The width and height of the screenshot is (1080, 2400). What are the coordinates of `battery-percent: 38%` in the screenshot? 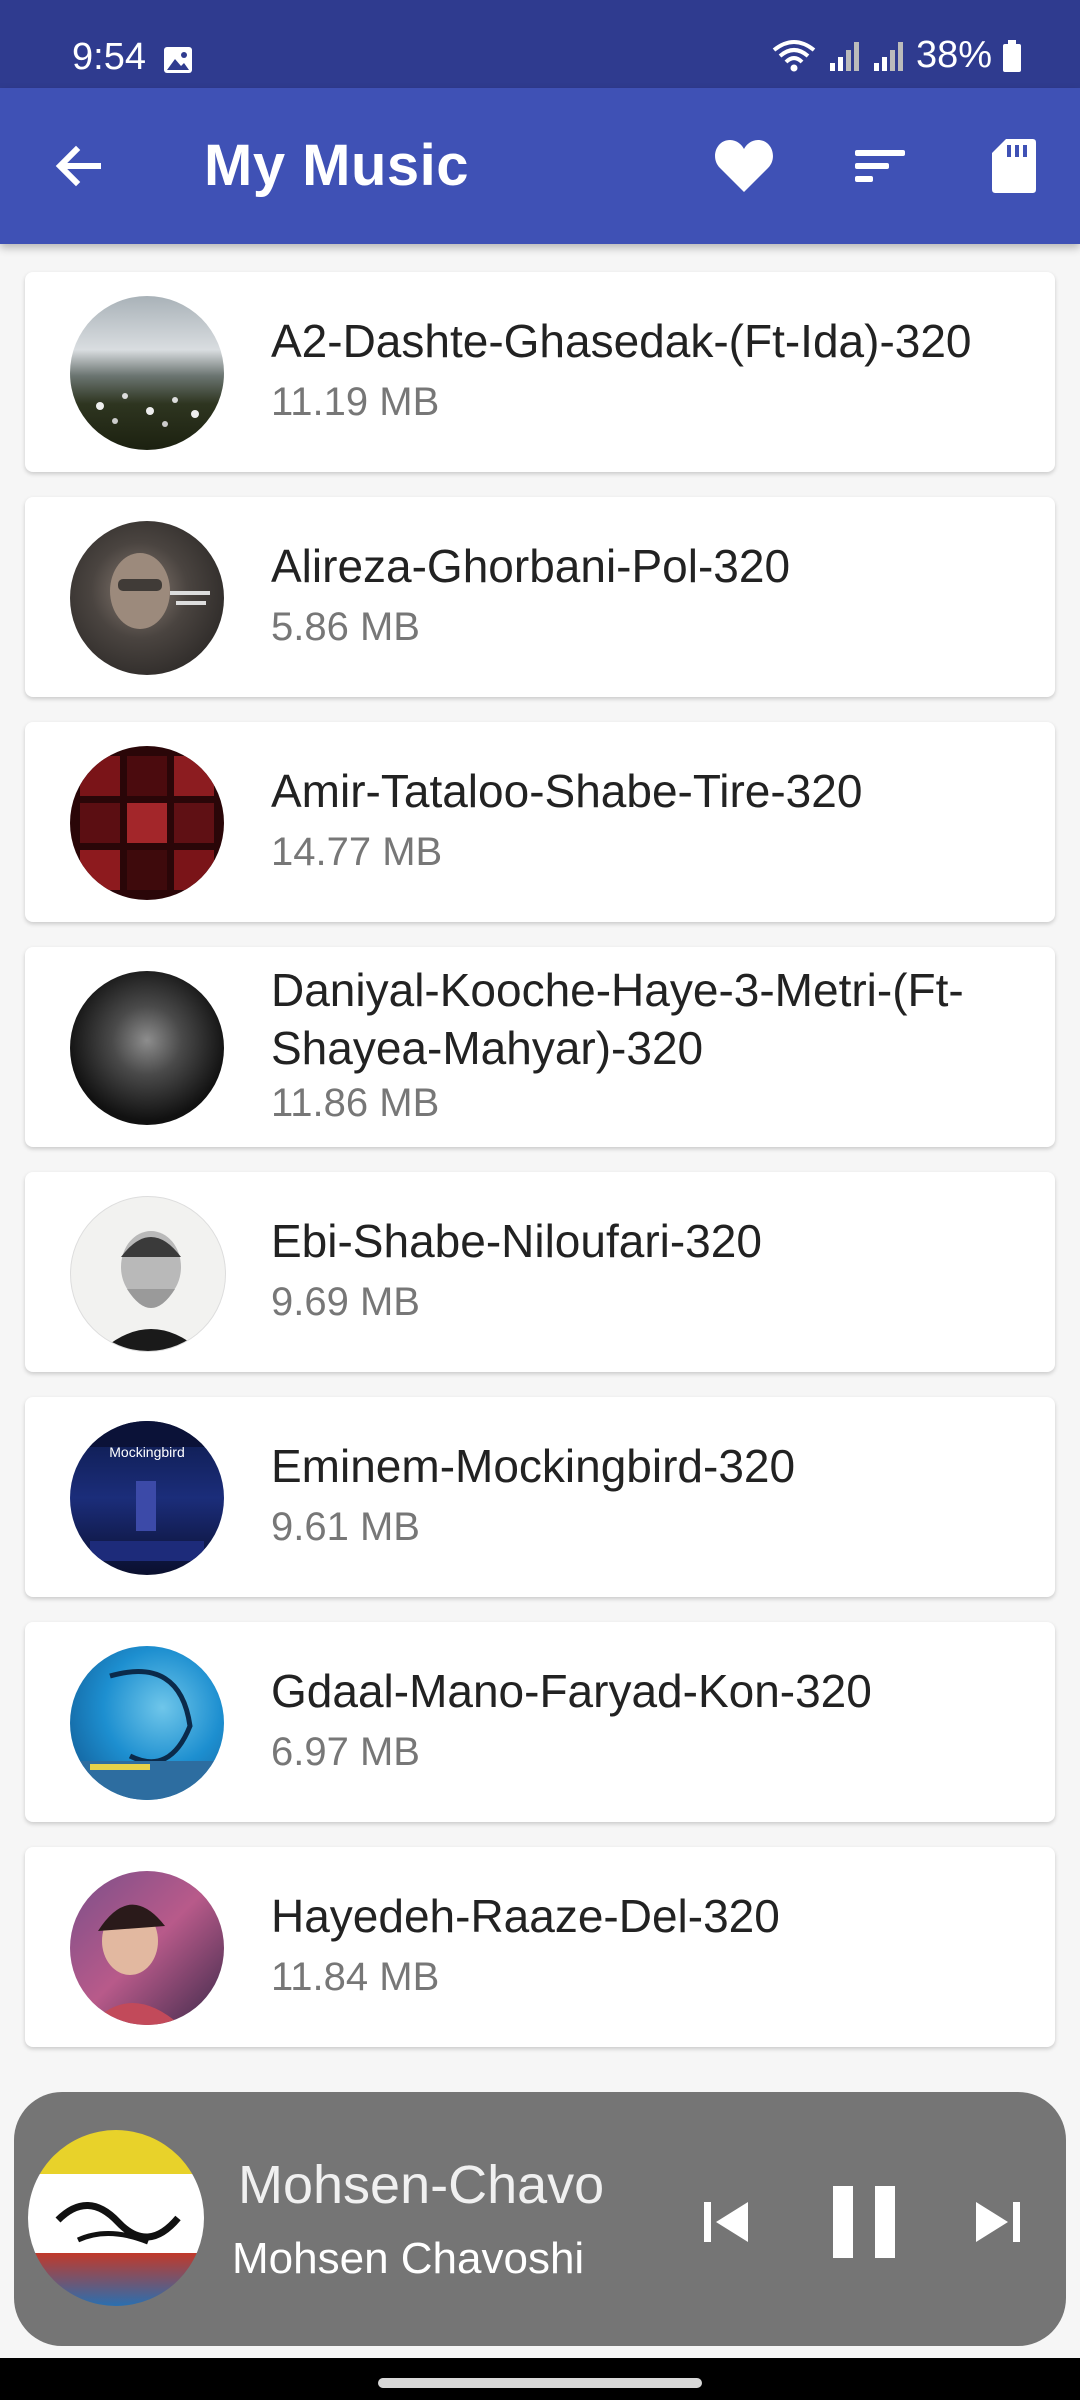 It's located at (953, 55).